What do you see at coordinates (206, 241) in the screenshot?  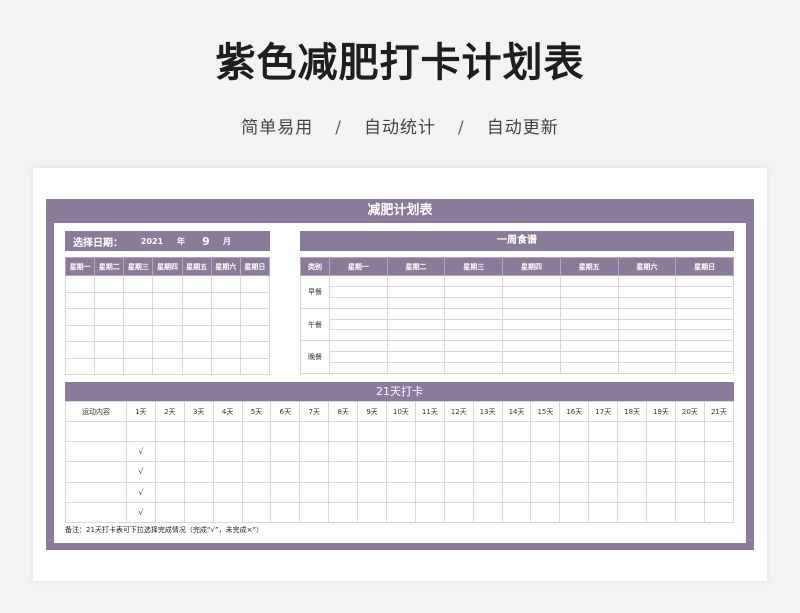 I see `month-value: 9` at bounding box center [206, 241].